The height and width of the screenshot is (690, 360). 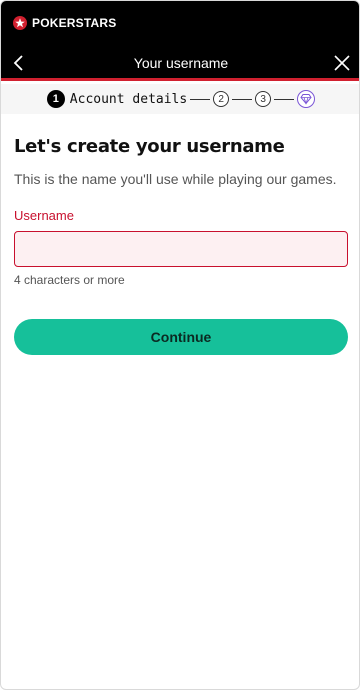 I want to click on step-final-indicator, so click(x=306, y=99).